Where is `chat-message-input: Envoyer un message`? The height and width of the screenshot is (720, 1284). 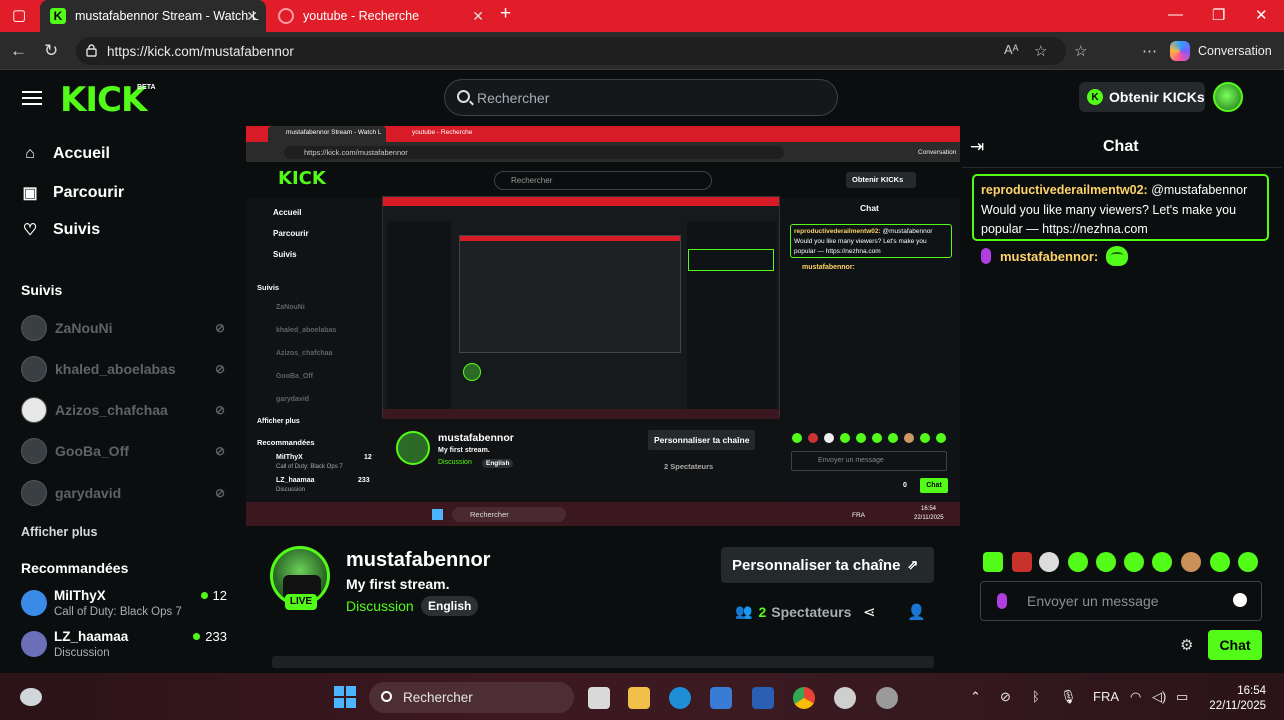
chat-message-input: Envoyer un message is located at coordinates (1121, 601).